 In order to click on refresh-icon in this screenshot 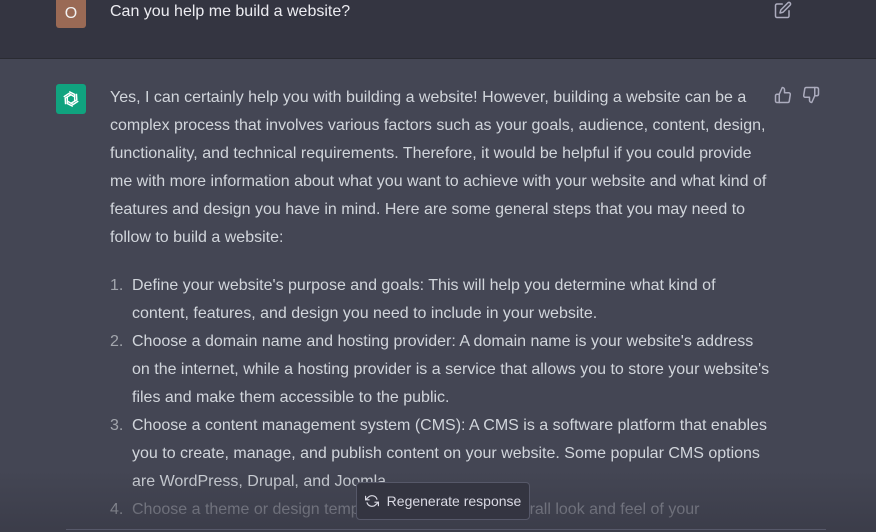, I will do `click(371, 501)`.